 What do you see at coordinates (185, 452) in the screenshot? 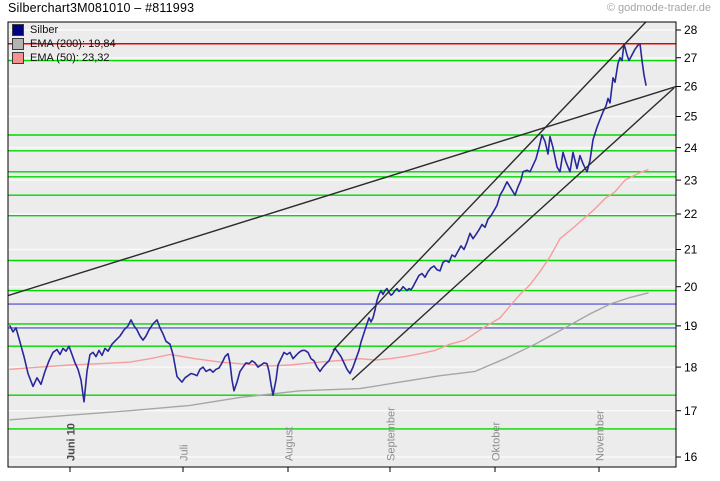
I see `month-label: Juli` at bounding box center [185, 452].